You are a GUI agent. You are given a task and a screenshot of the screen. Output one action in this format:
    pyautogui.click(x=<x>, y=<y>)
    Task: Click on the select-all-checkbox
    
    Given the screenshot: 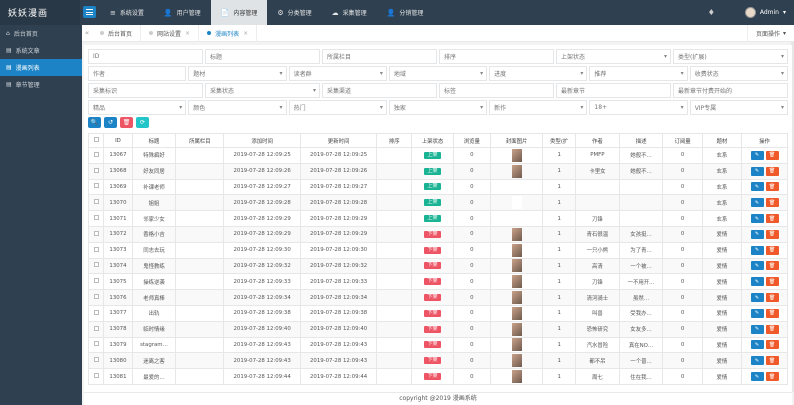 What is the action you would take?
    pyautogui.click(x=96, y=140)
    